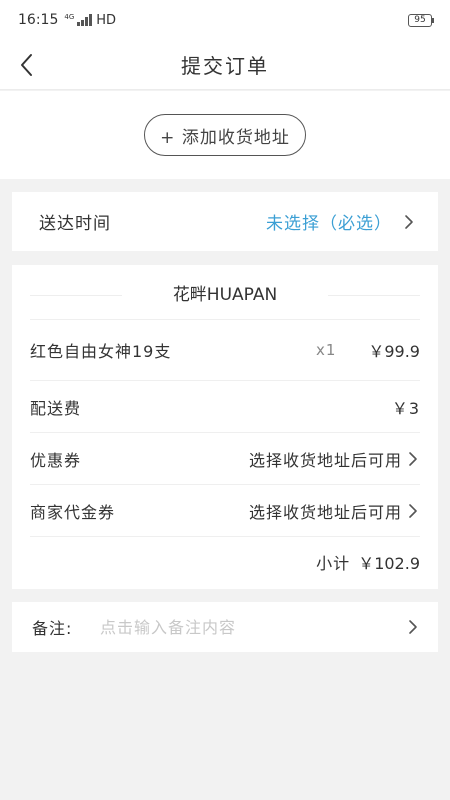 The width and height of the screenshot is (450, 800). What do you see at coordinates (225, 221) in the screenshot?
I see `delivery-time-row: 送达时间 未选择（必选）` at bounding box center [225, 221].